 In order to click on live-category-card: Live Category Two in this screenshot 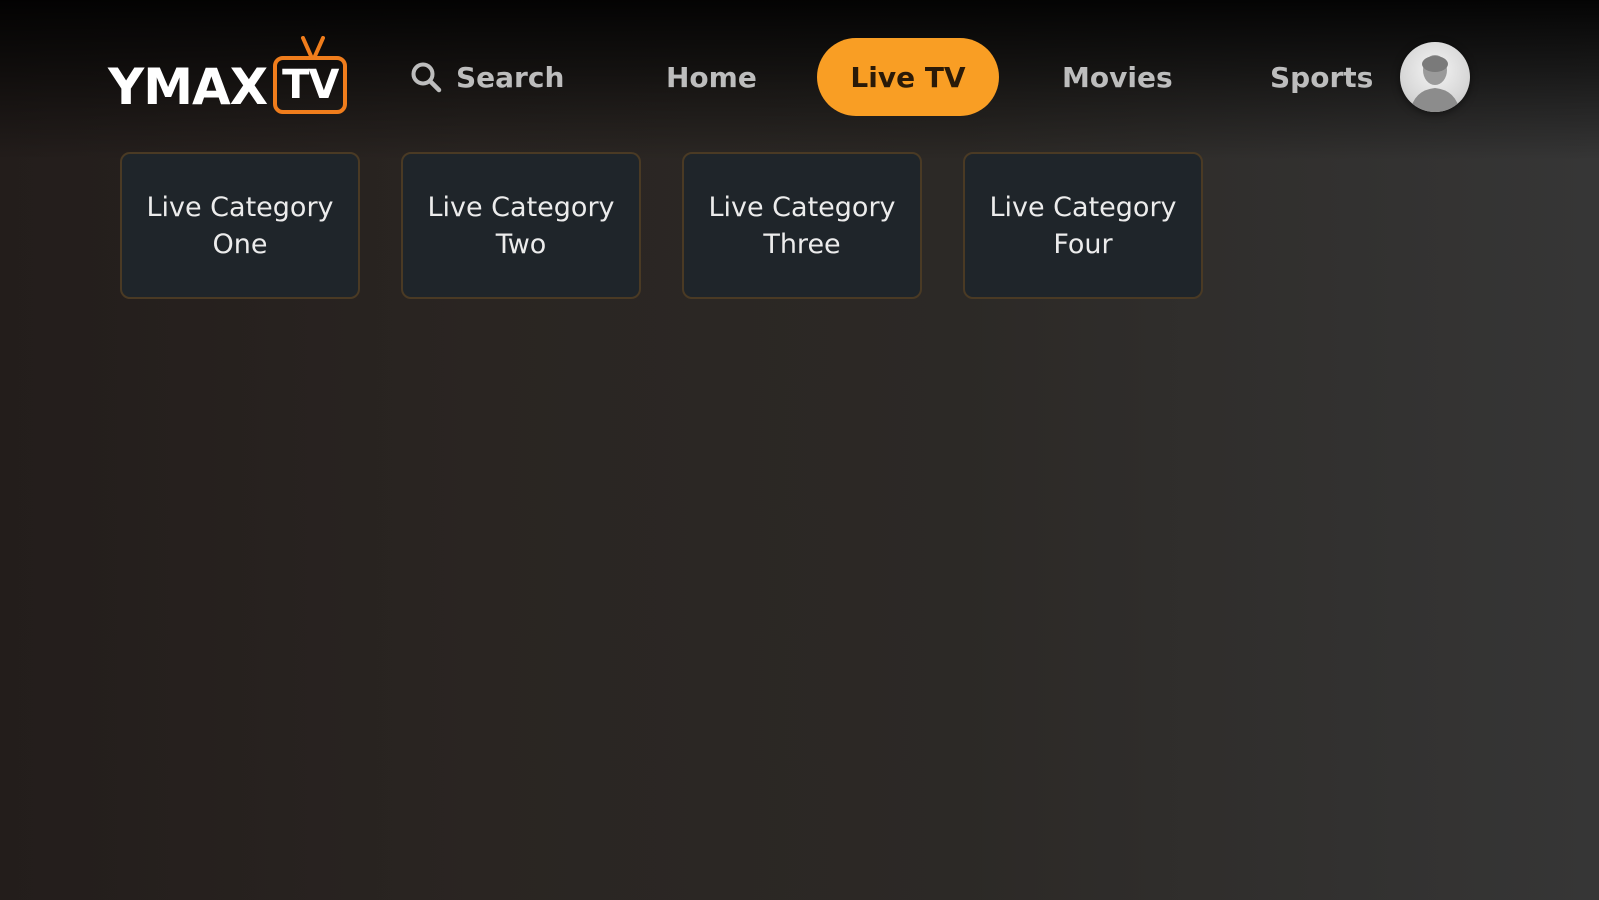, I will do `click(521, 225)`.